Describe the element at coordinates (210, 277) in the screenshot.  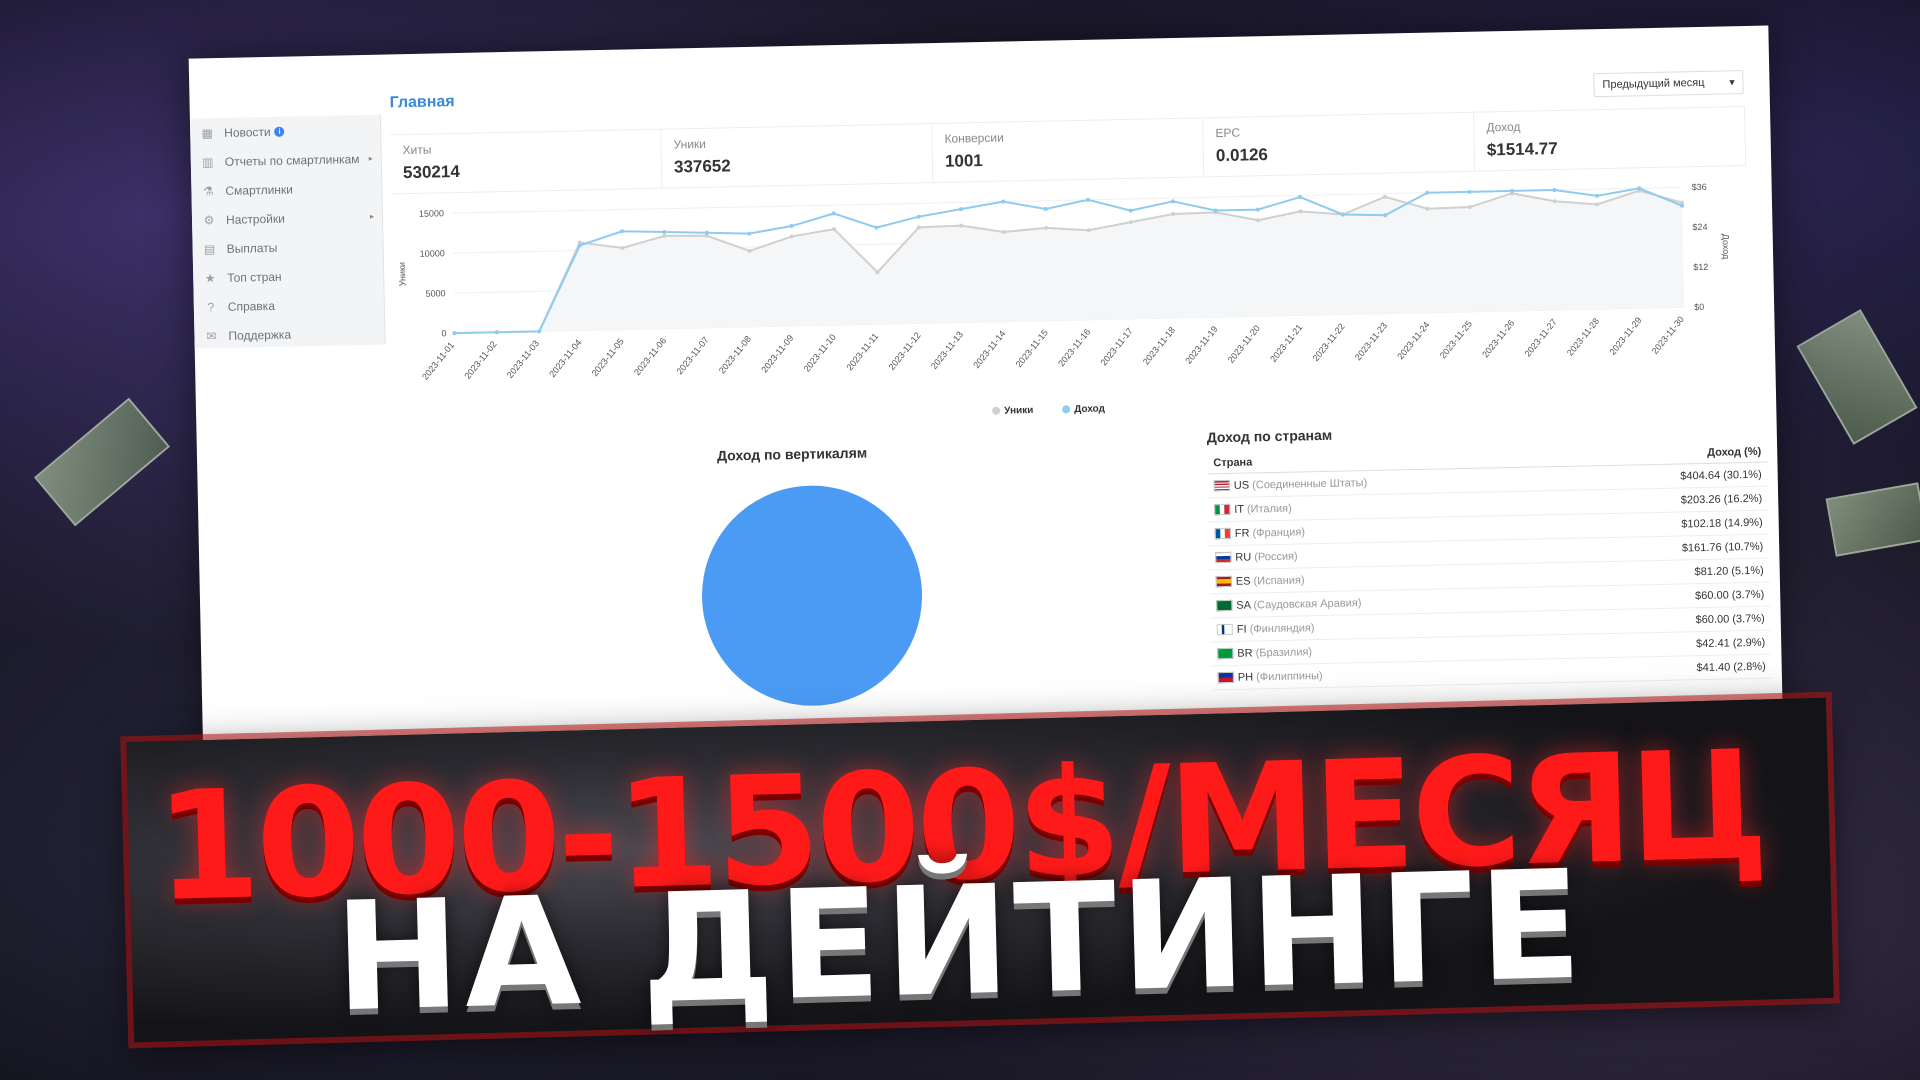
I see `star-icon: ★` at that location.